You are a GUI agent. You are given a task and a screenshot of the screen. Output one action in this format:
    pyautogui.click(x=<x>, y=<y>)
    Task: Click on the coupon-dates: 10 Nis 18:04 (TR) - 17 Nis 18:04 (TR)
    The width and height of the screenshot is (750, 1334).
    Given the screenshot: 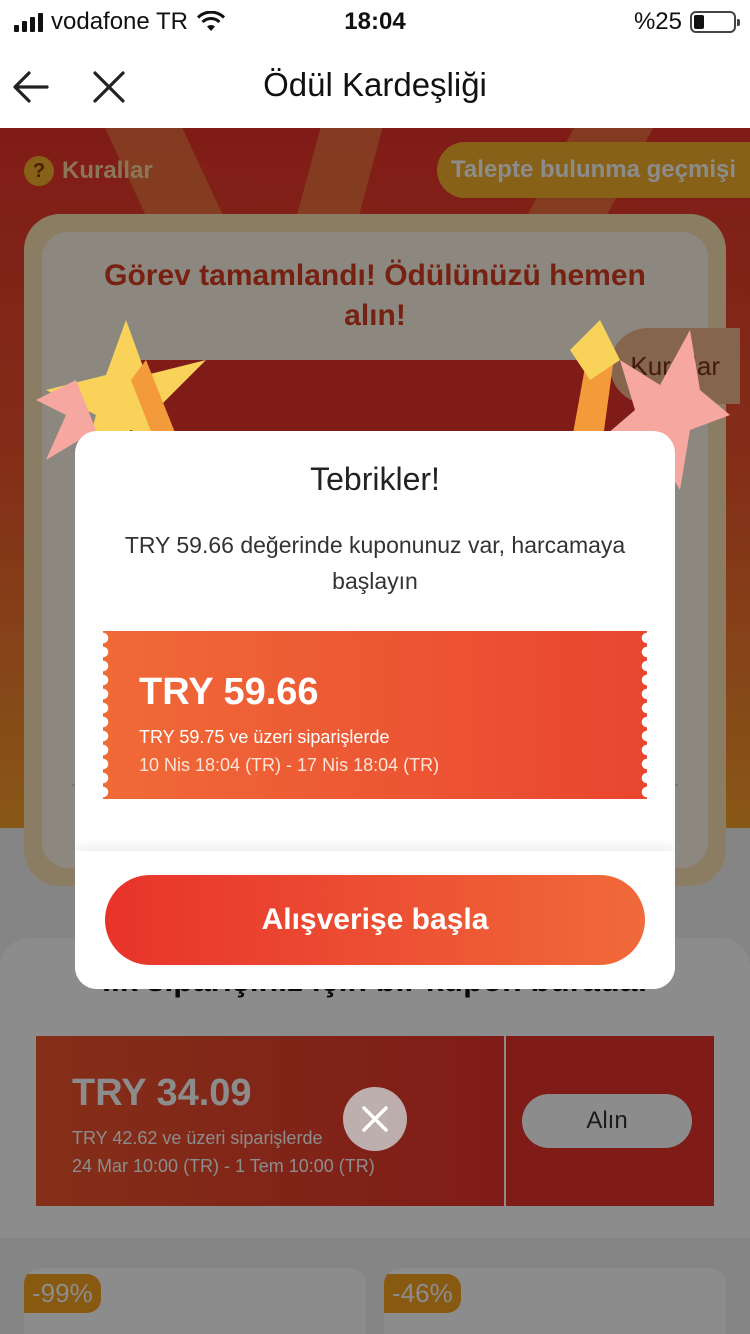 What is the action you would take?
    pyautogui.click(x=289, y=765)
    